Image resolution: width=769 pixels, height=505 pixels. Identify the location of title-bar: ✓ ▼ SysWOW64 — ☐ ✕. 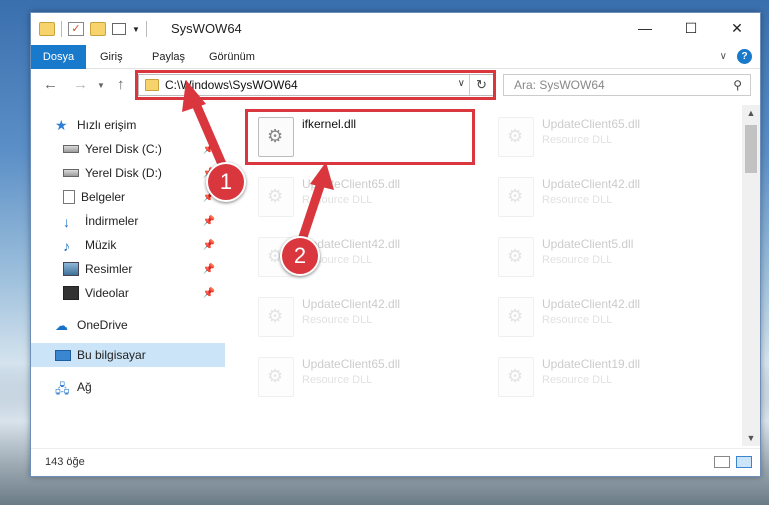
(395, 29).